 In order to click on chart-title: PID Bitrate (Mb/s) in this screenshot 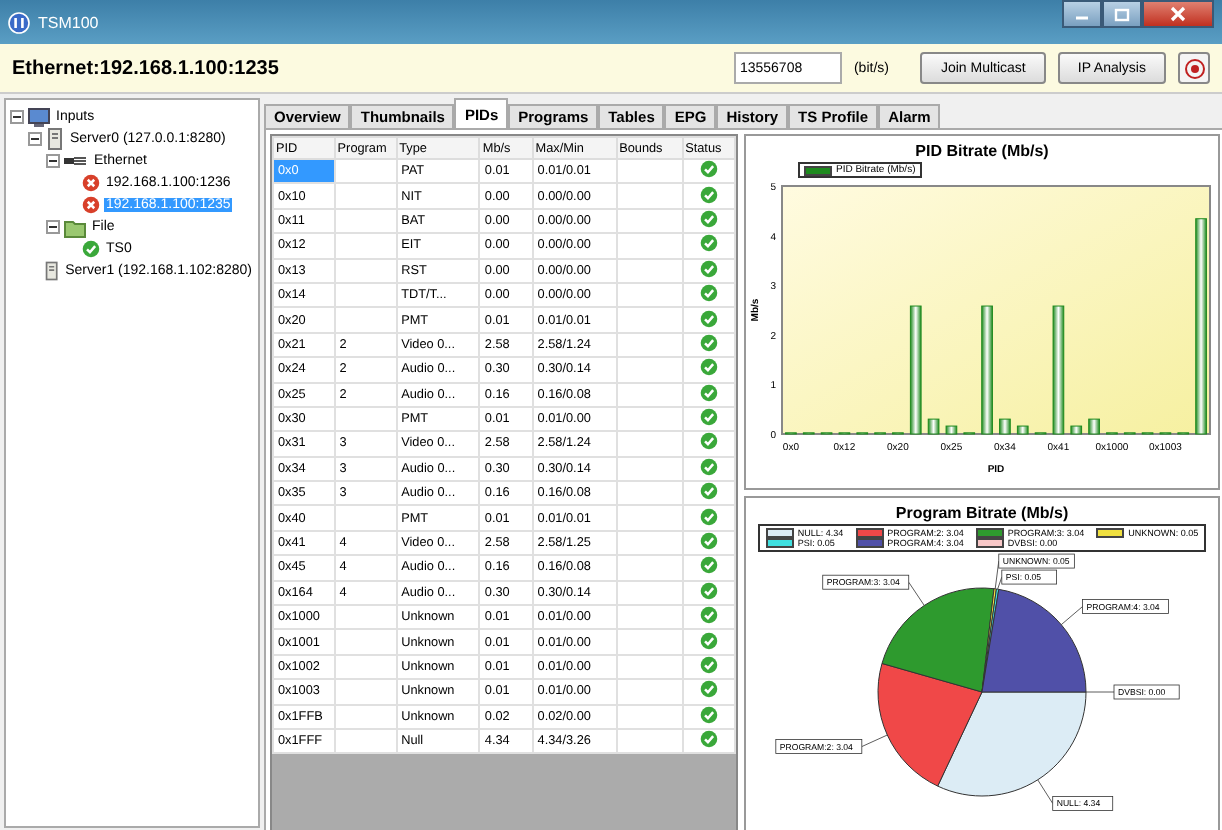, I will do `click(982, 151)`.